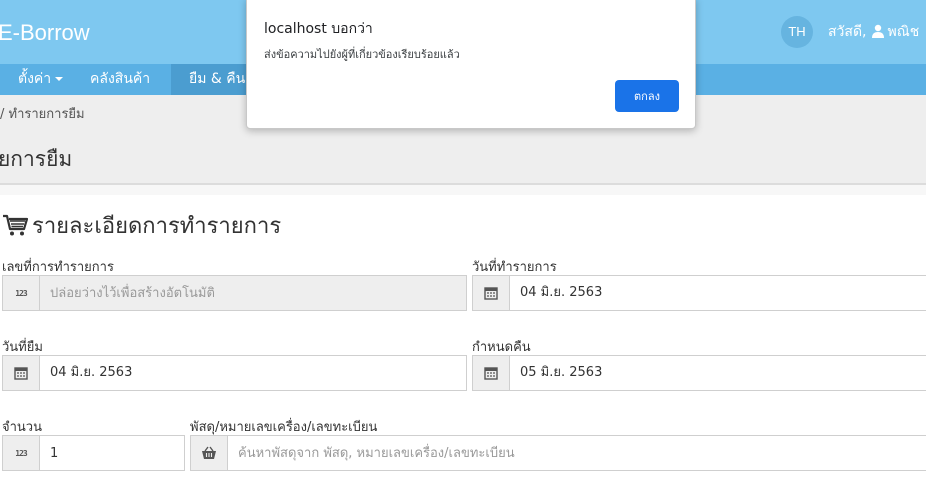  What do you see at coordinates (22, 427) in the screenshot?
I see `quantity-label: จำนวน` at bounding box center [22, 427].